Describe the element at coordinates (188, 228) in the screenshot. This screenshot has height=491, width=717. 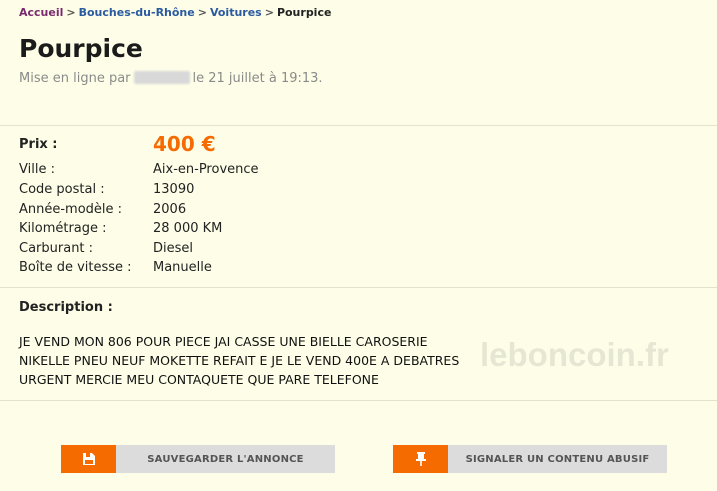
I see `spec-value: 28 000 KM` at that location.